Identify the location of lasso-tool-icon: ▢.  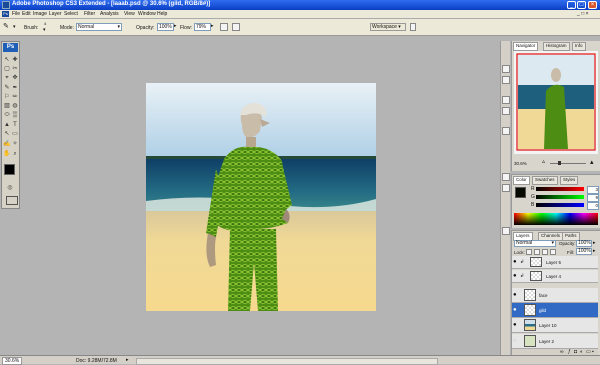
(7, 69).